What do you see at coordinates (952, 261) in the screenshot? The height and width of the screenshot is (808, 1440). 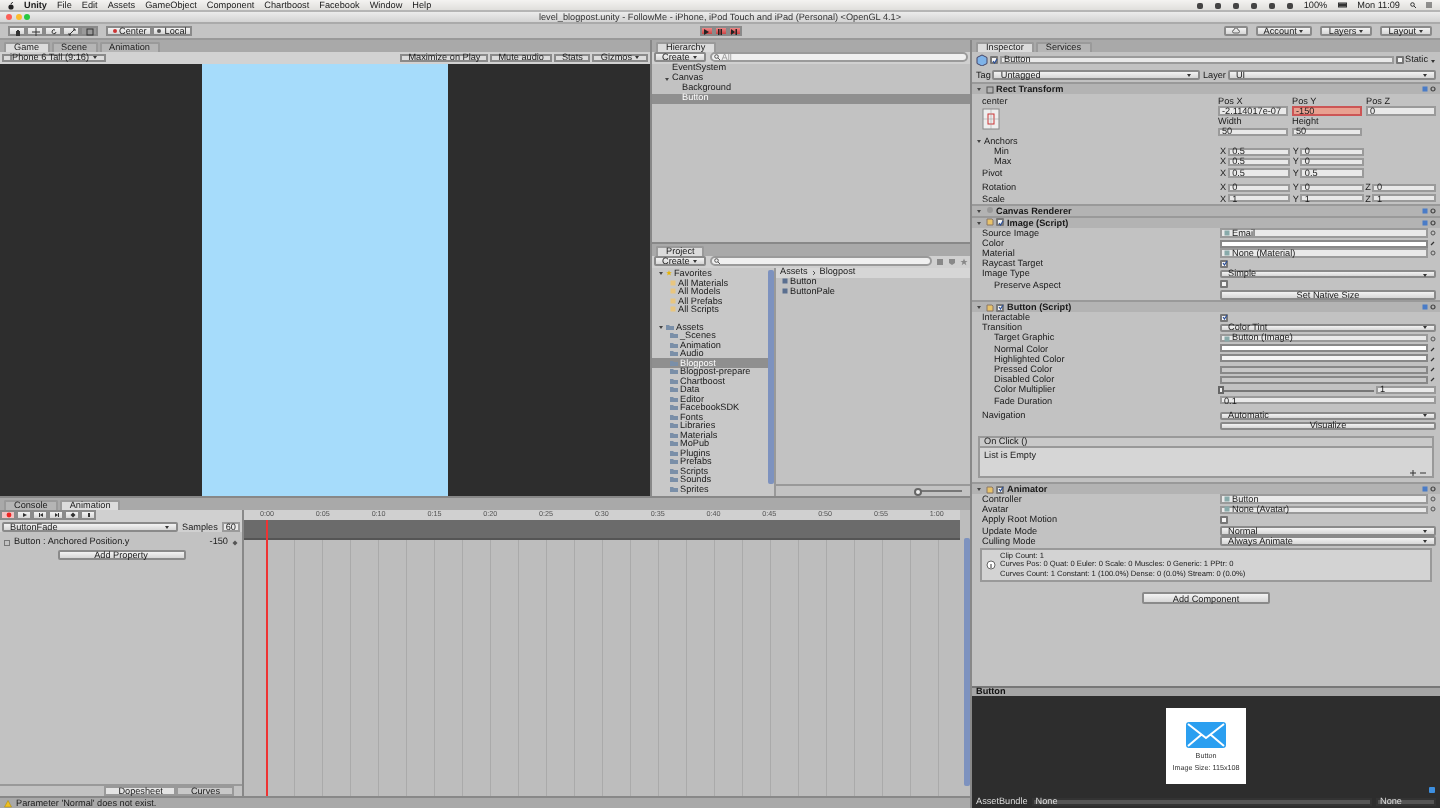 I see `filter-label-icon` at bounding box center [952, 261].